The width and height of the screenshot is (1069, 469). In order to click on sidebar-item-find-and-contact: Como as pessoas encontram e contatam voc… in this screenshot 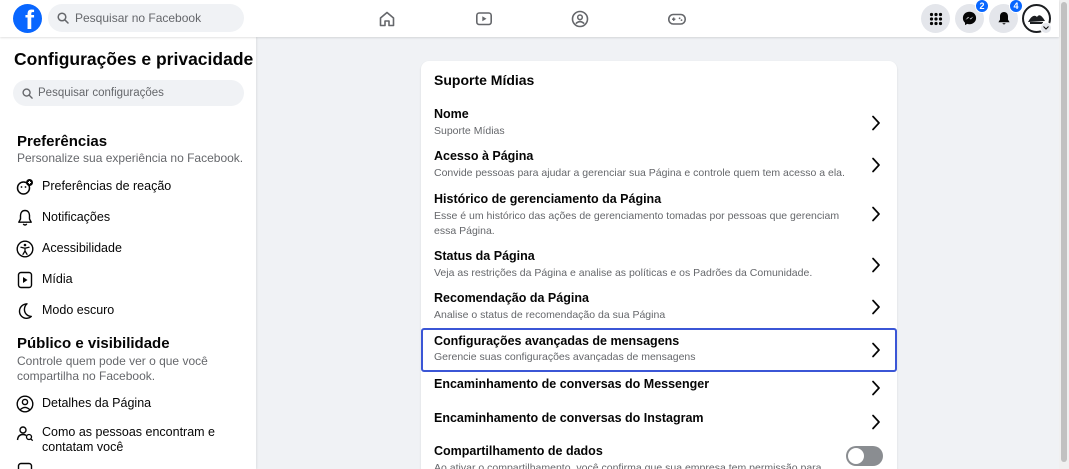, I will do `click(130, 439)`.